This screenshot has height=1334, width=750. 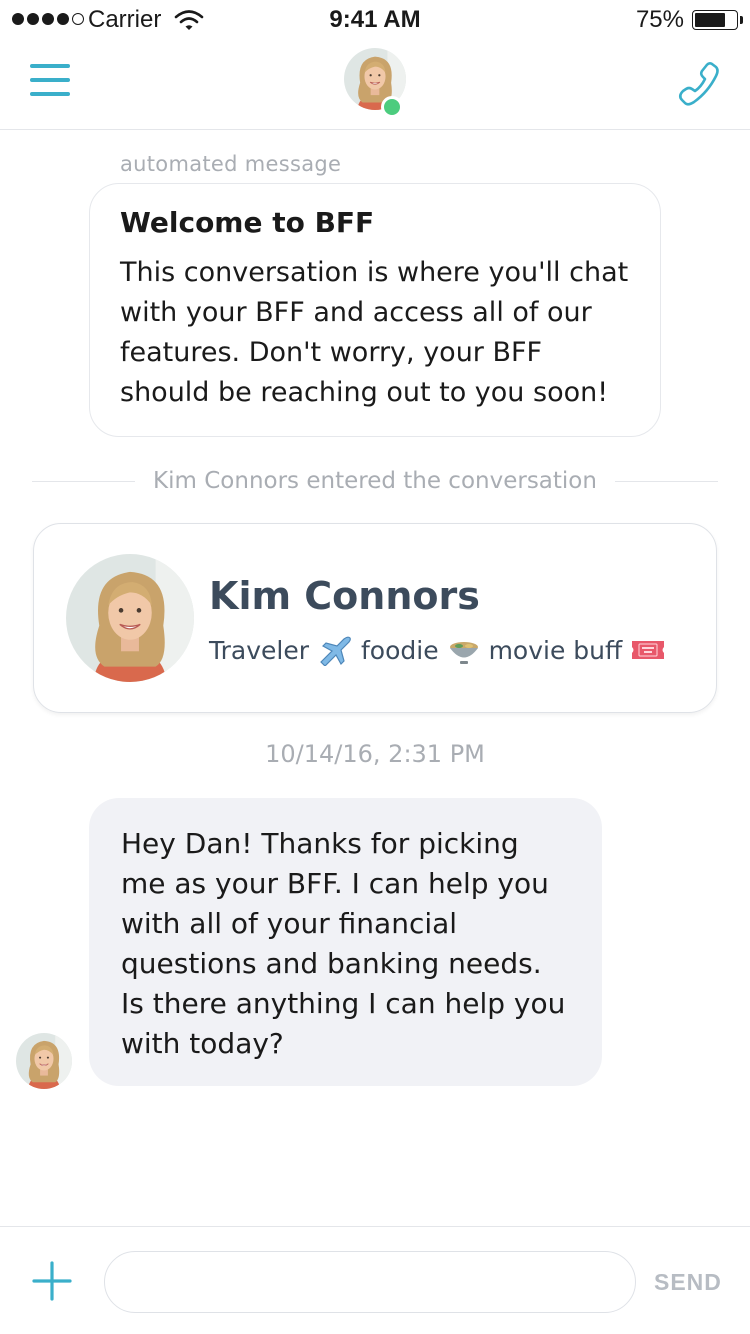 What do you see at coordinates (698, 84) in the screenshot?
I see `phone-icon` at bounding box center [698, 84].